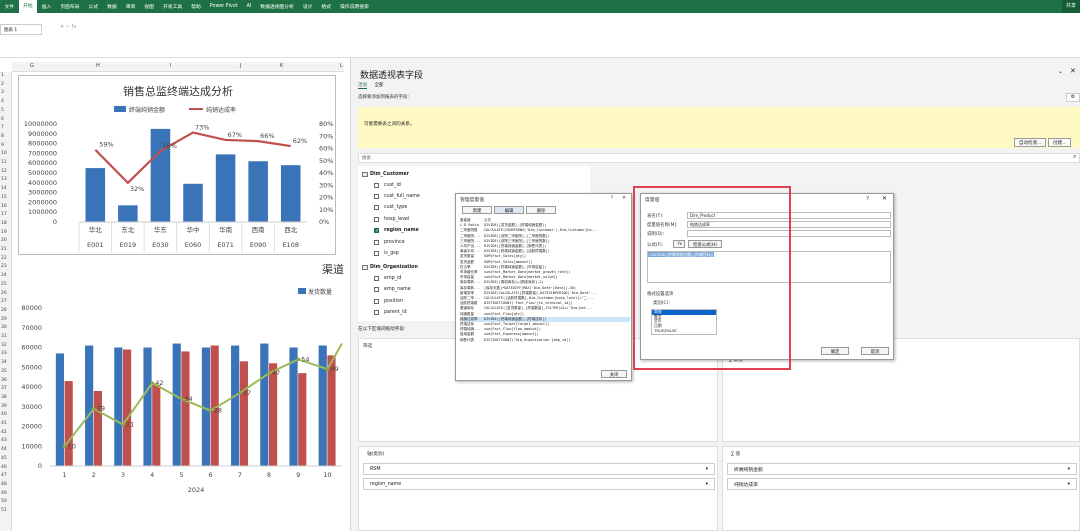 This screenshot has width=1080, height=531. I want to click on column-header: G, so click(32, 66).